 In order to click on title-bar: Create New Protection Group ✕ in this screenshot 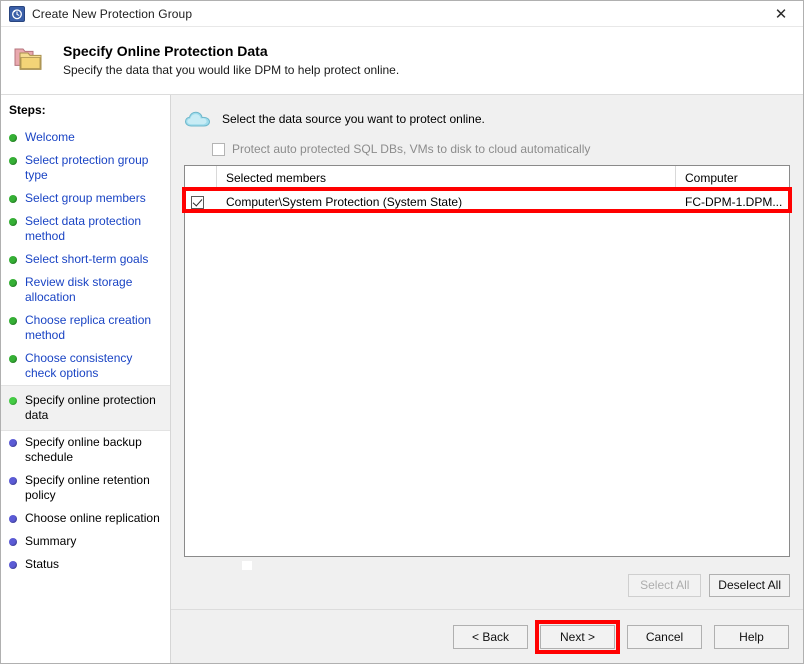, I will do `click(402, 14)`.